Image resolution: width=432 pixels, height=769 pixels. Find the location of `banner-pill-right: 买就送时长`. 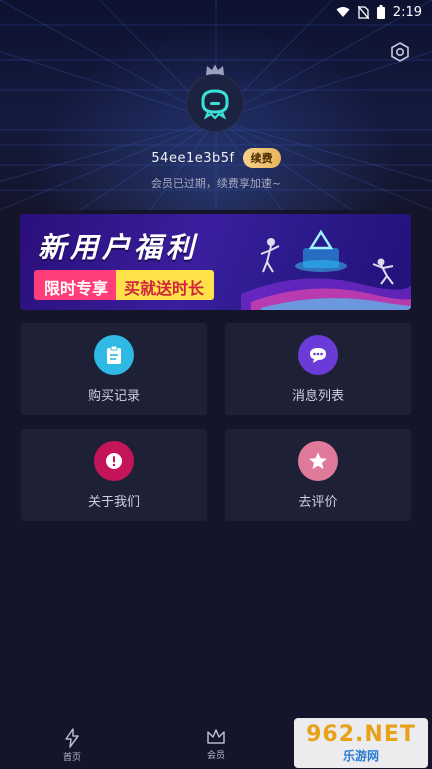

banner-pill-right: 买就送时长 is located at coordinates (165, 285).